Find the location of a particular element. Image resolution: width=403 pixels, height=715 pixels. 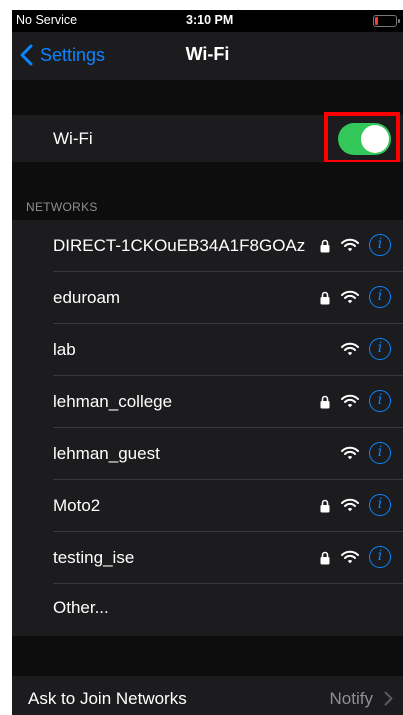

ask-to-join-row: Ask to Join Networks Notify is located at coordinates (207, 695).